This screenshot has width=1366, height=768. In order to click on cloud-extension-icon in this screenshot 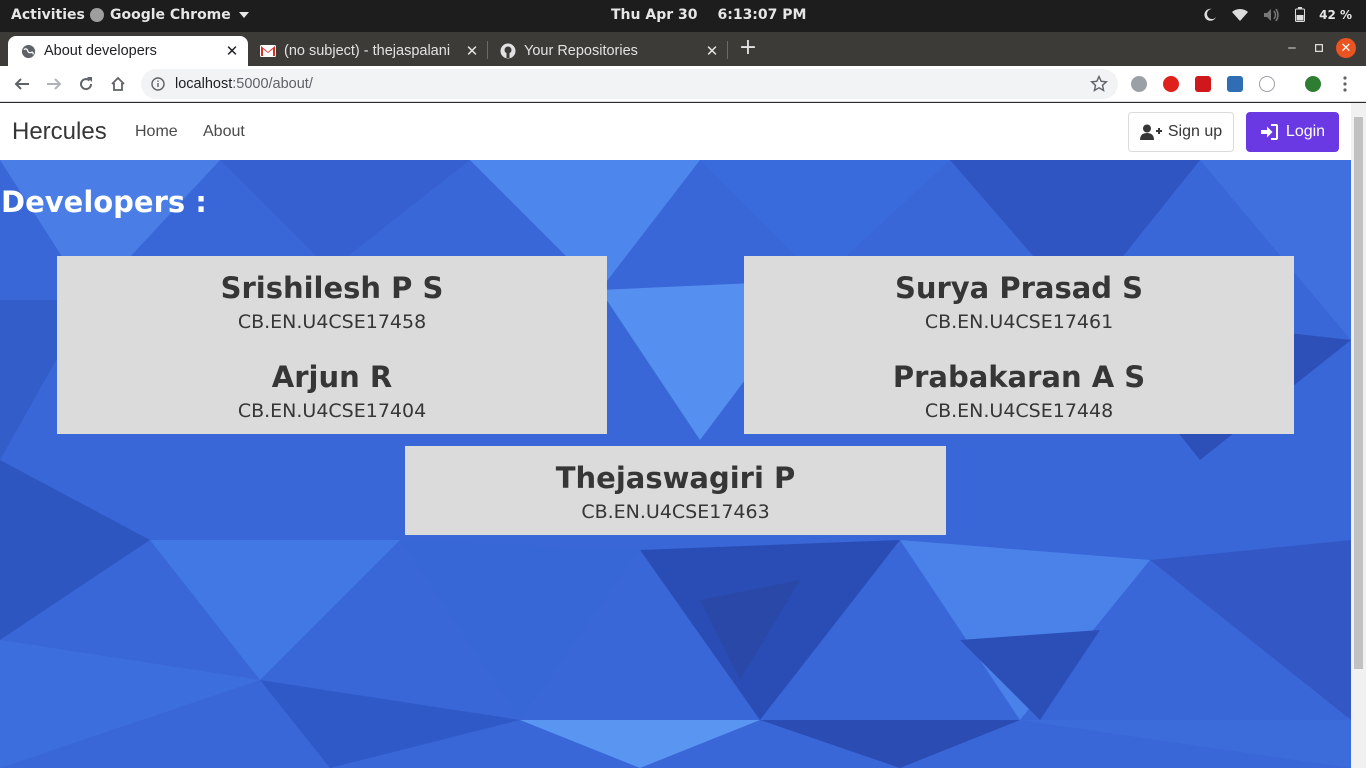, I will do `click(1267, 84)`.